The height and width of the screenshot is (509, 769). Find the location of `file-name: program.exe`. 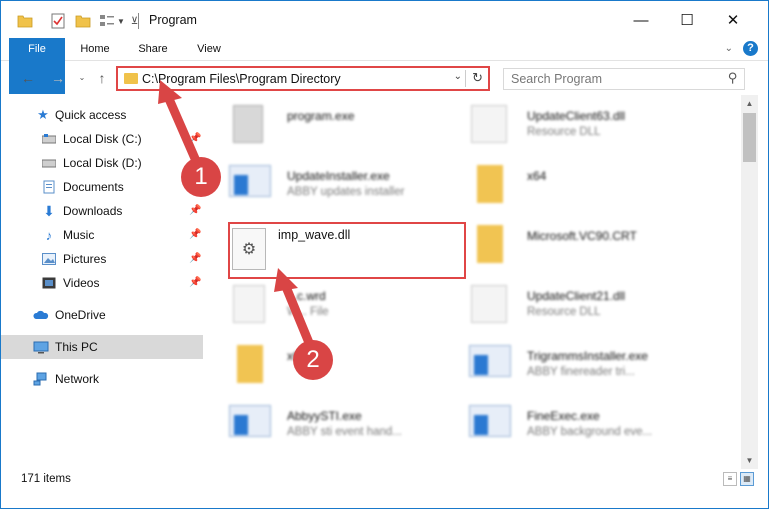

file-name: program.exe is located at coordinates (321, 116).